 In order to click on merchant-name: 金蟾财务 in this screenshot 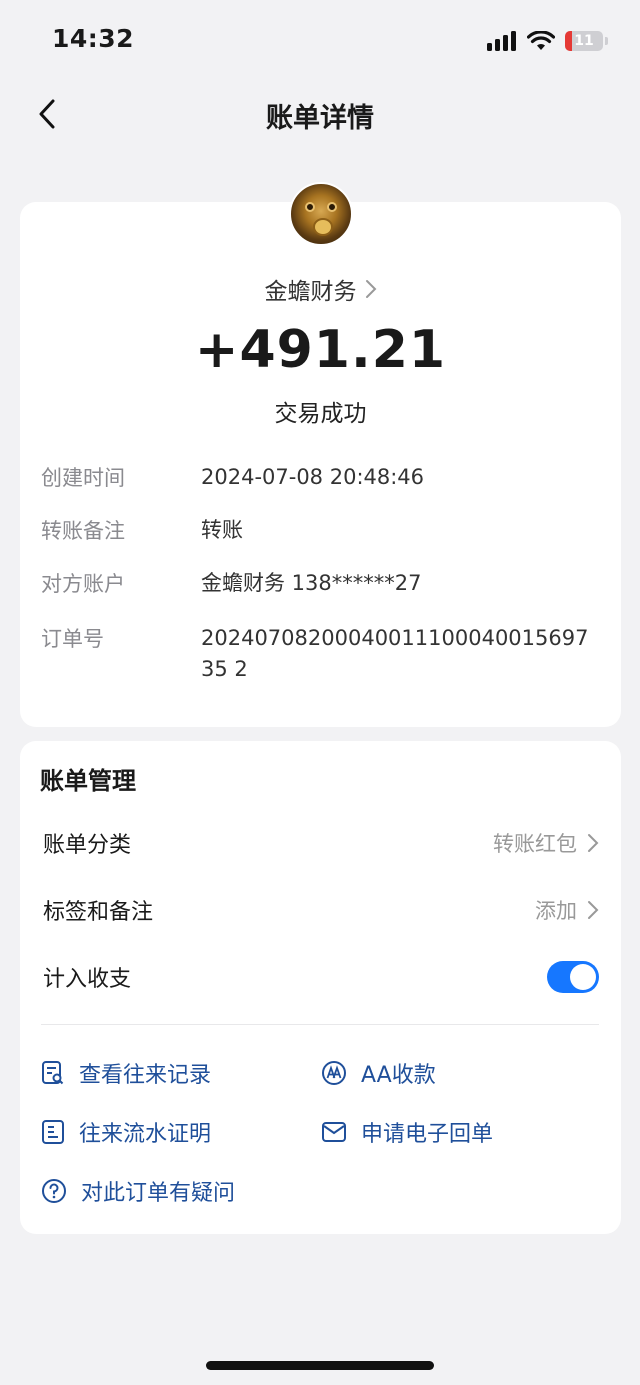, I will do `click(310, 292)`.